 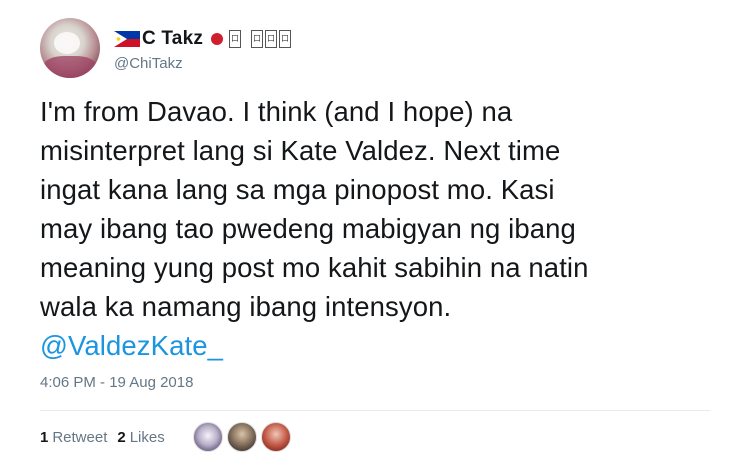 I want to click on tweet-stats: 1 Retweet 2 Likes, so click(x=165, y=437).